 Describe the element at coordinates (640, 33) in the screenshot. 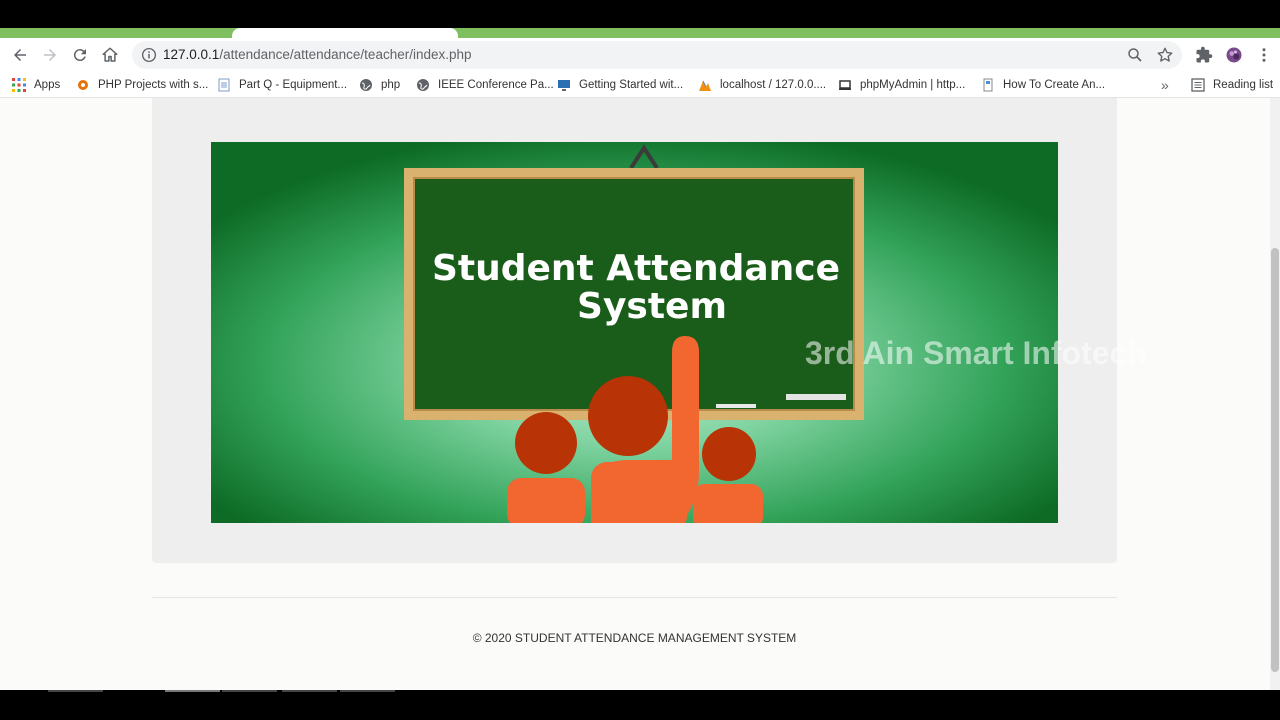

I see `tab-strip` at that location.